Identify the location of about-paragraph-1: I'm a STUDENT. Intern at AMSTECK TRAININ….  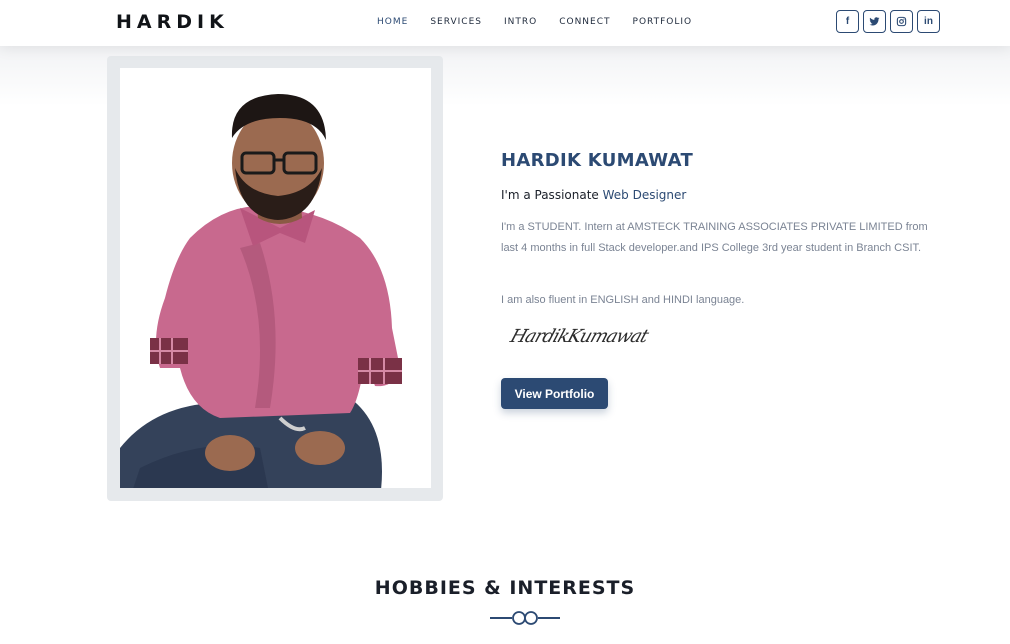
(714, 237).